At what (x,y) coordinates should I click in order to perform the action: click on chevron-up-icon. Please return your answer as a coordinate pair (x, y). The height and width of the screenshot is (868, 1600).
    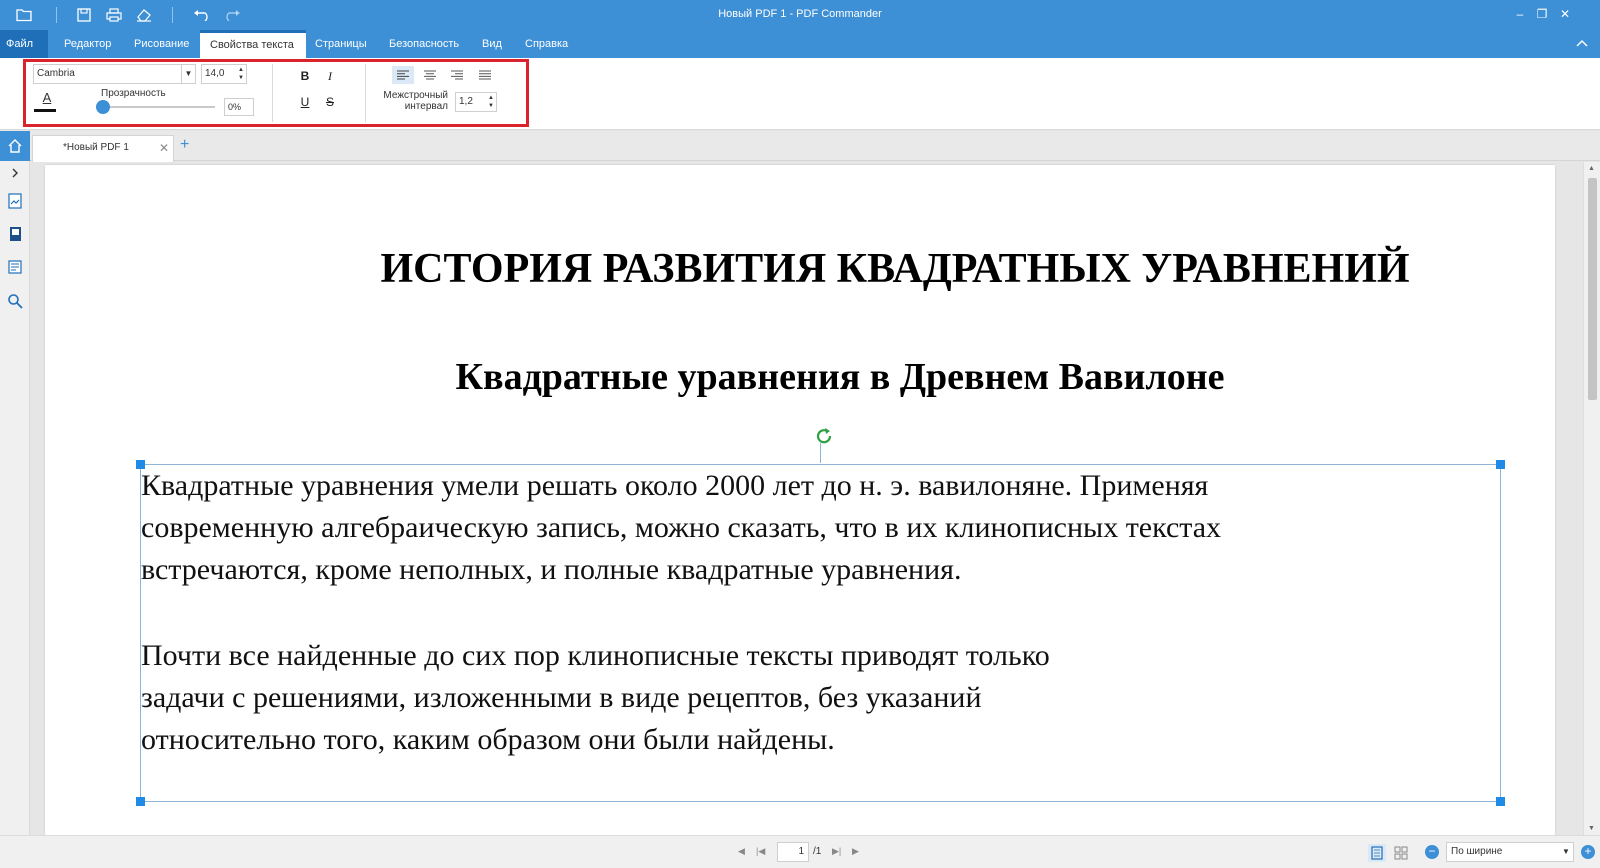
    Looking at the image, I should click on (1582, 43).